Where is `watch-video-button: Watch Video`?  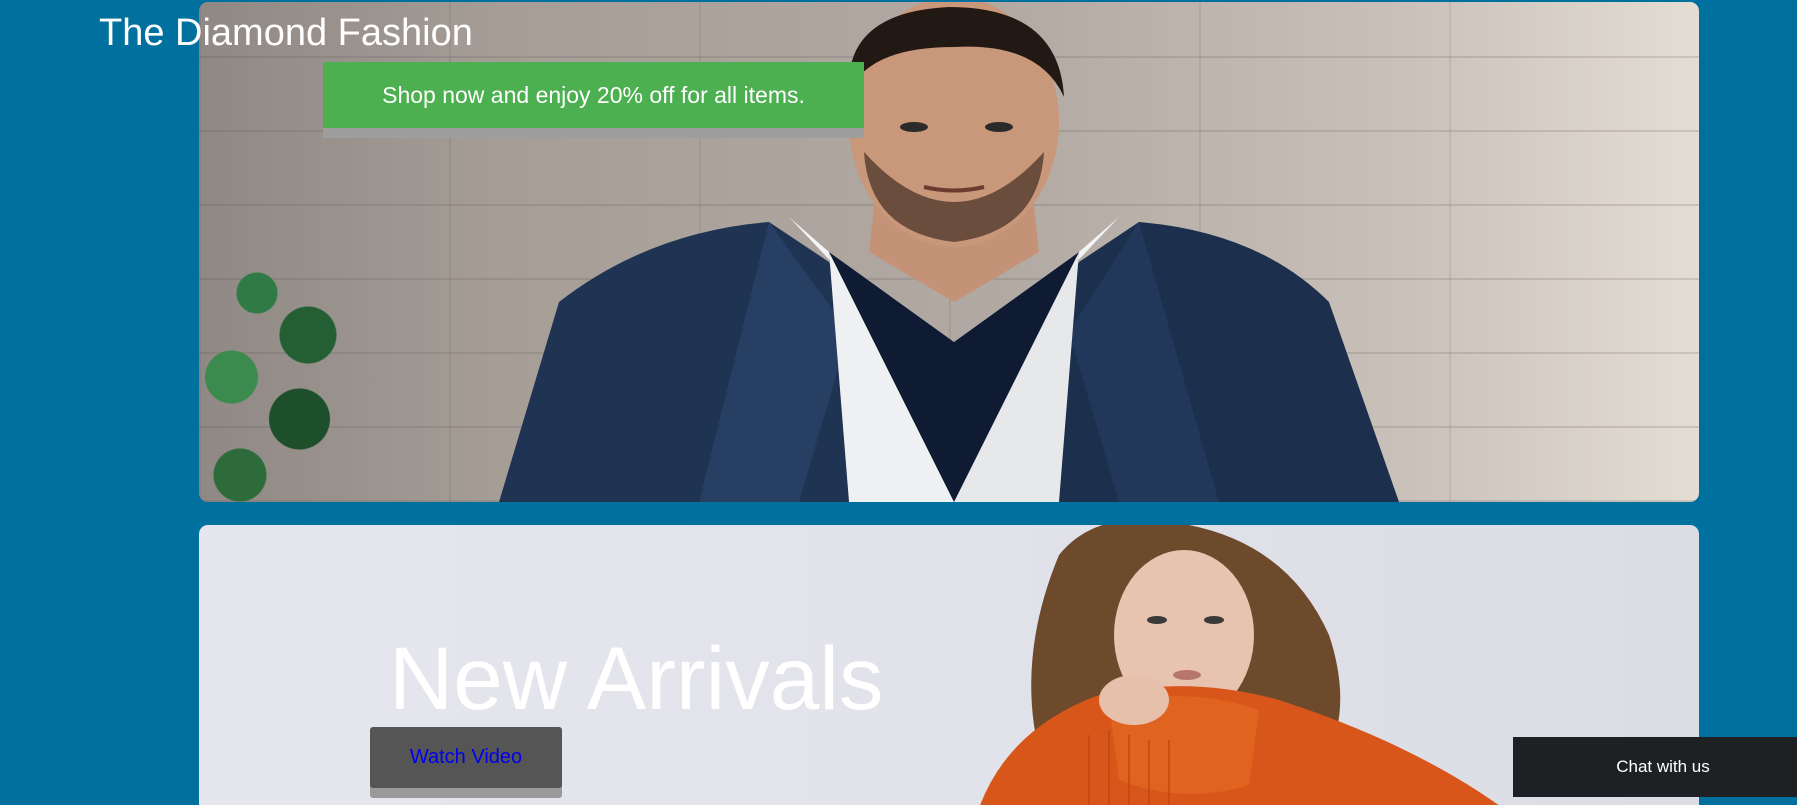 watch-video-button: Watch Video is located at coordinates (466, 757).